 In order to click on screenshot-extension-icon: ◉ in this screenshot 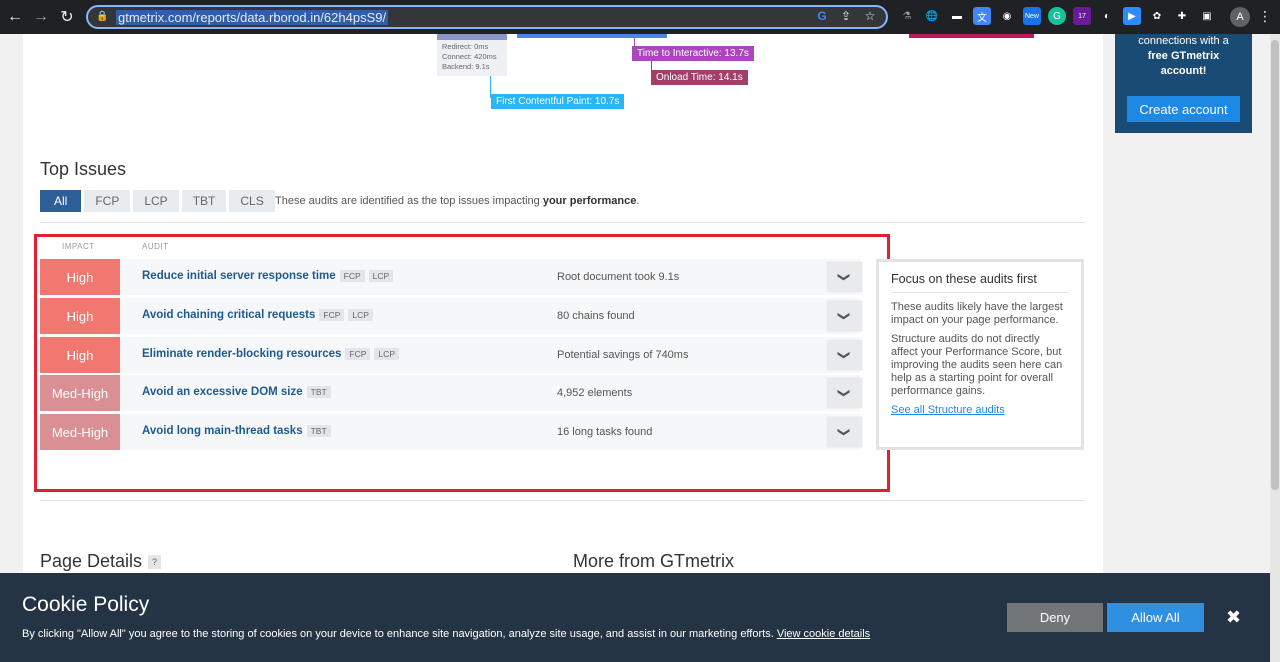, I will do `click(1007, 16)`.